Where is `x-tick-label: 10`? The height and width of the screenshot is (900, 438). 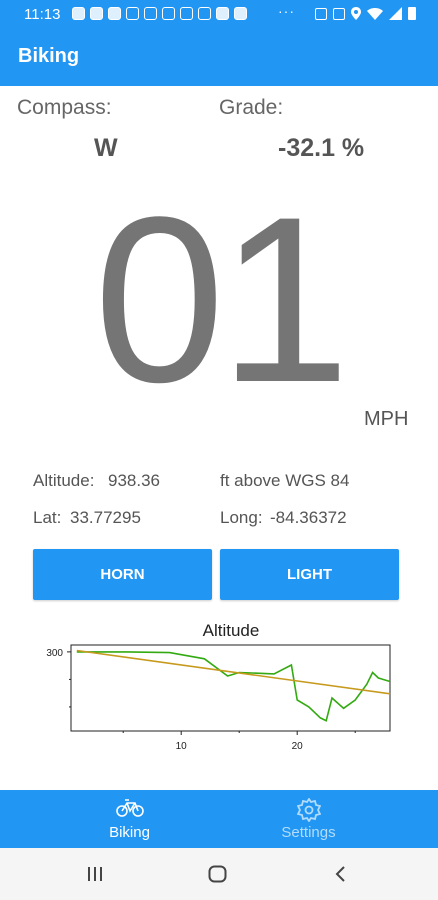 x-tick-label: 10 is located at coordinates (182, 746).